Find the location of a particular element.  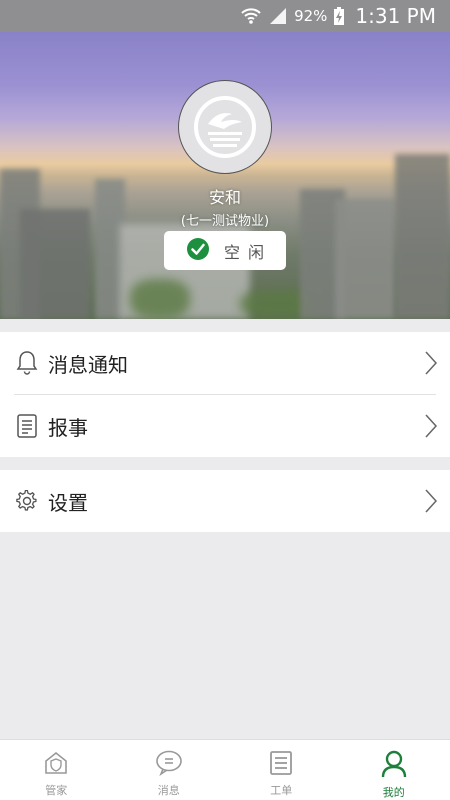

nav-item-mine: 我的 is located at coordinates (394, 770).